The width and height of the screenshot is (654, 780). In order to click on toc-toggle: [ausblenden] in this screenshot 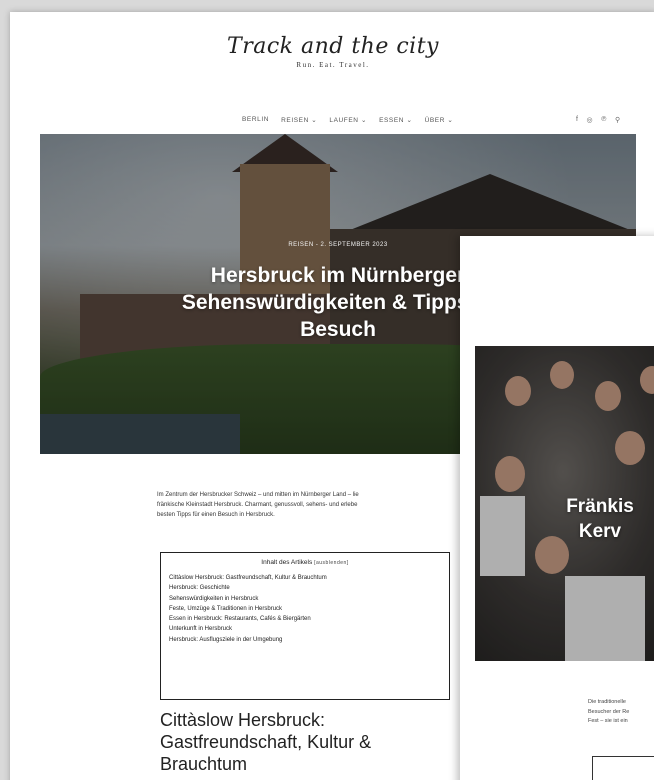, I will do `click(331, 563)`.